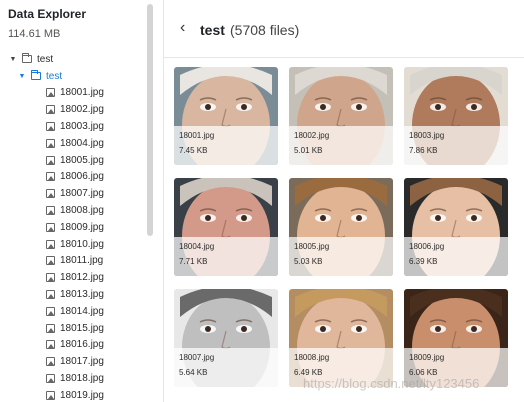  Describe the element at coordinates (308, 150) in the screenshot. I see `thumbnail-filesize: 5.01 KB` at that location.